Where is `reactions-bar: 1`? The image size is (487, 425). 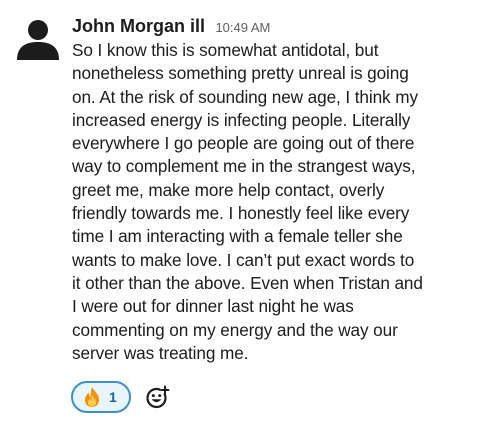
reactions-bar: 1 is located at coordinates (122, 397).